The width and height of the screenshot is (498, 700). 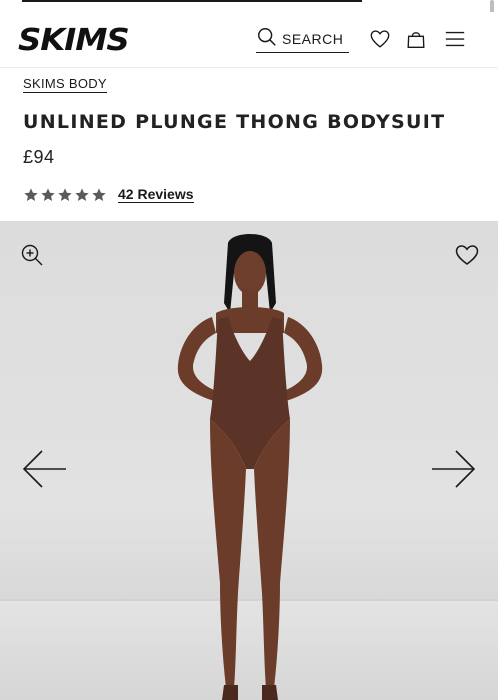 I want to click on search-field: SEARCH, so click(x=302, y=39).